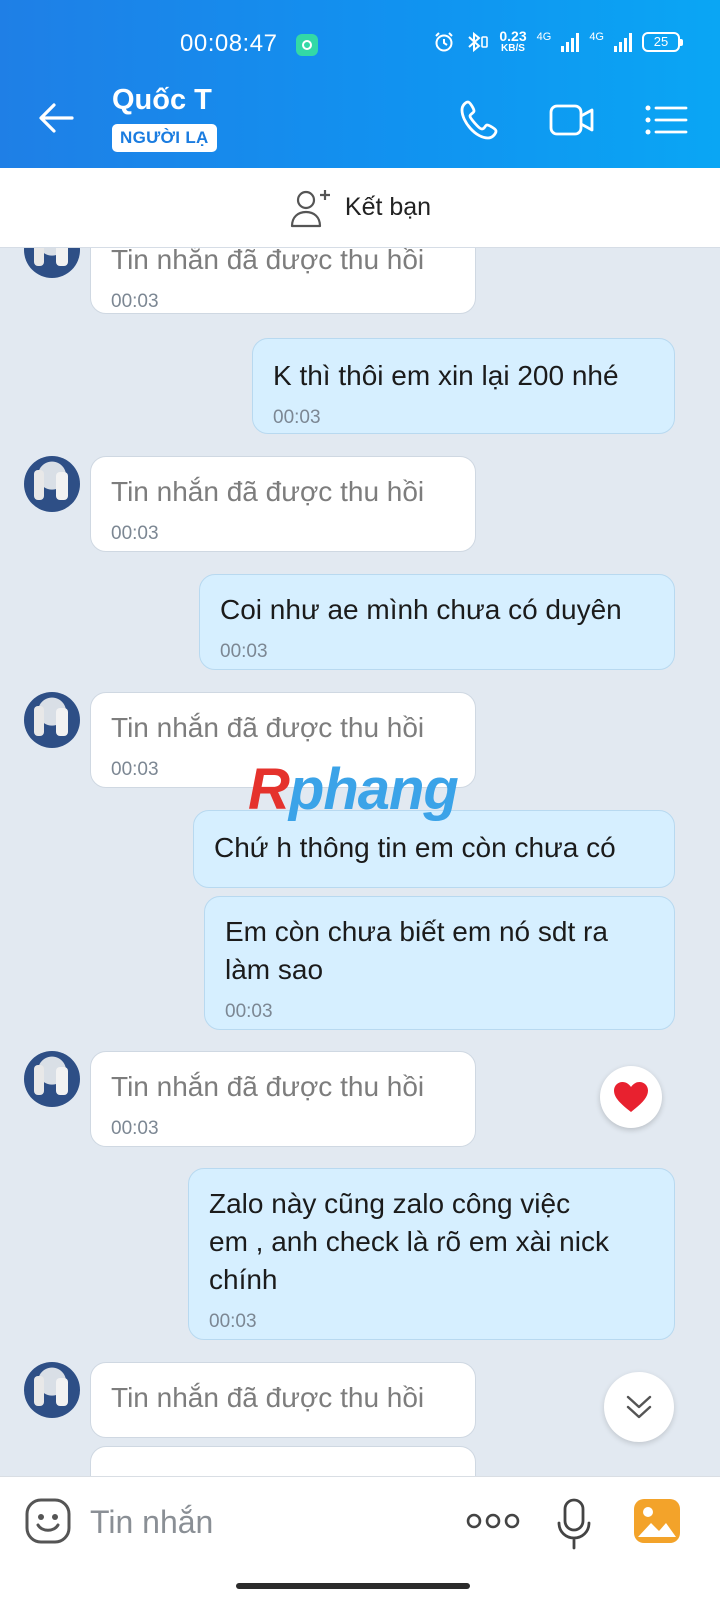 This screenshot has height=1600, width=720. I want to click on message-input, so click(255, 1522).